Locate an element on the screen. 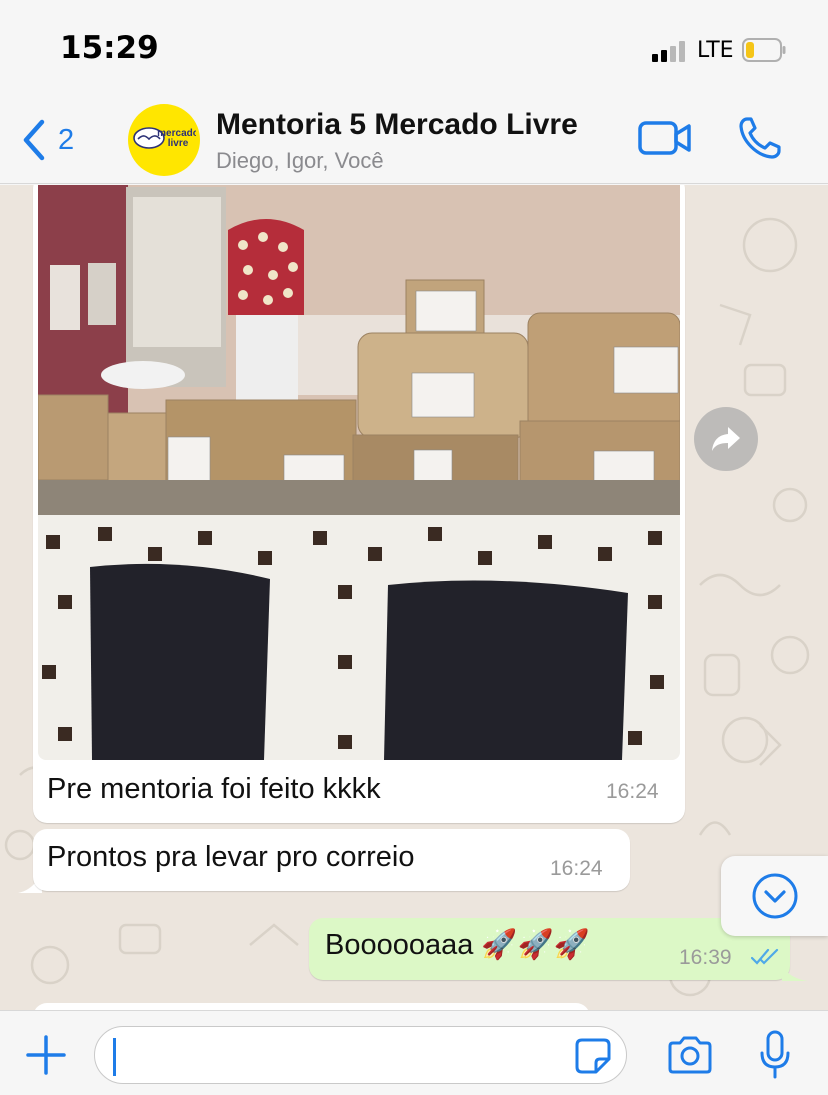 Image resolution: width=828 pixels, height=1095 pixels. chat-title: Mentoria 5 Mercado Livre is located at coordinates (397, 125).